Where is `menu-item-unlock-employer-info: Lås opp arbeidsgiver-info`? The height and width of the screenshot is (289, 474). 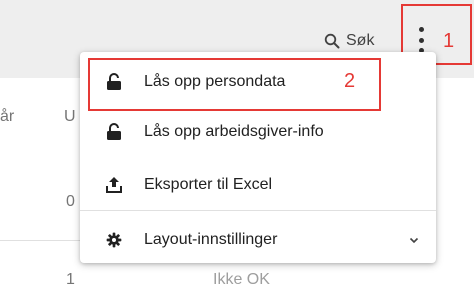
menu-item-unlock-employer-info: Lås opp arbeidsgiver-info is located at coordinates (258, 132).